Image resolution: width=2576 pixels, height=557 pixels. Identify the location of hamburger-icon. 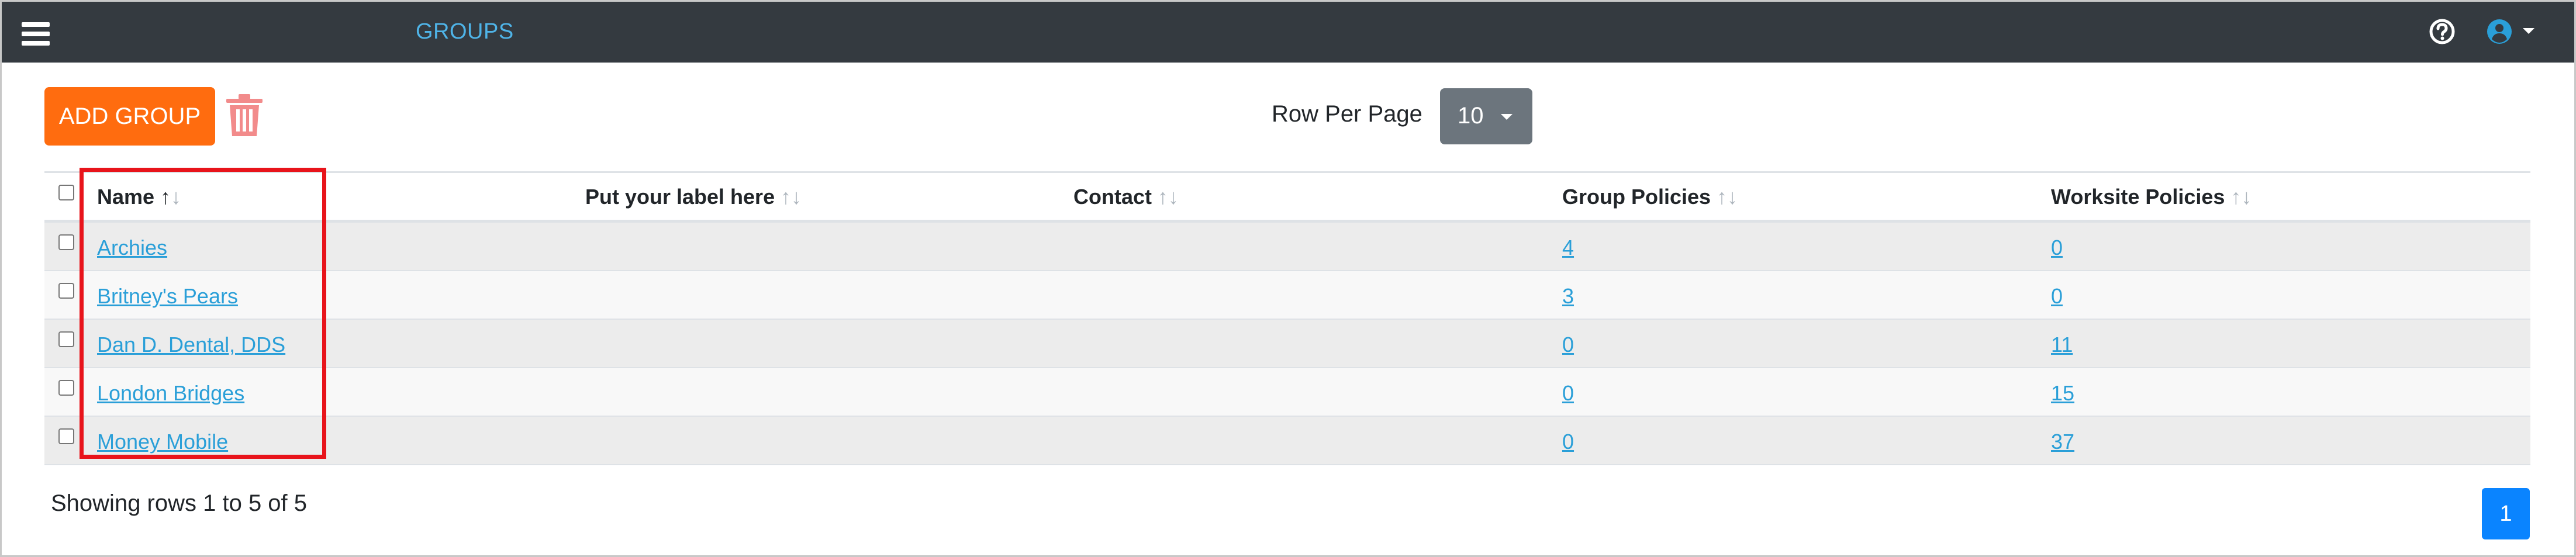
(36, 34).